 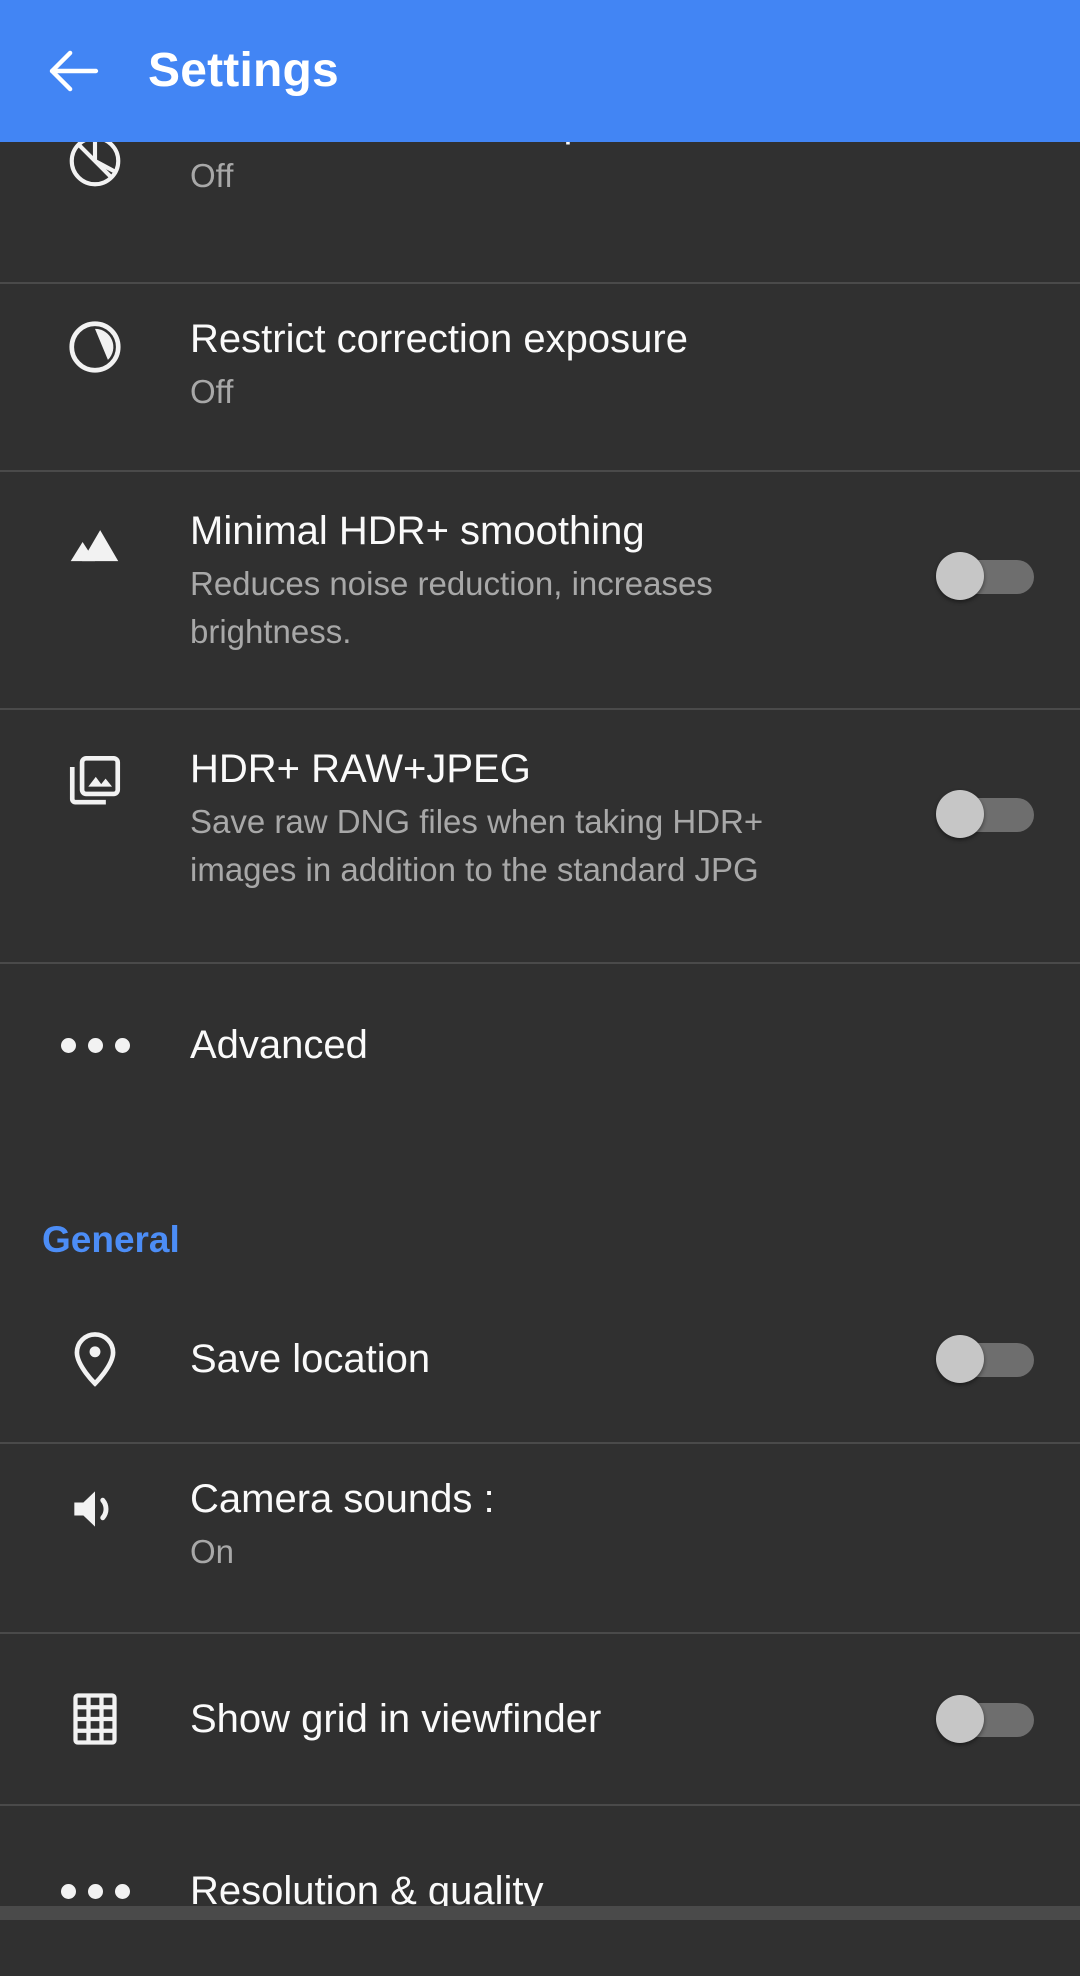 I want to click on settings-row-camera-sounds: Camera sounds : On, so click(x=540, y=1538).